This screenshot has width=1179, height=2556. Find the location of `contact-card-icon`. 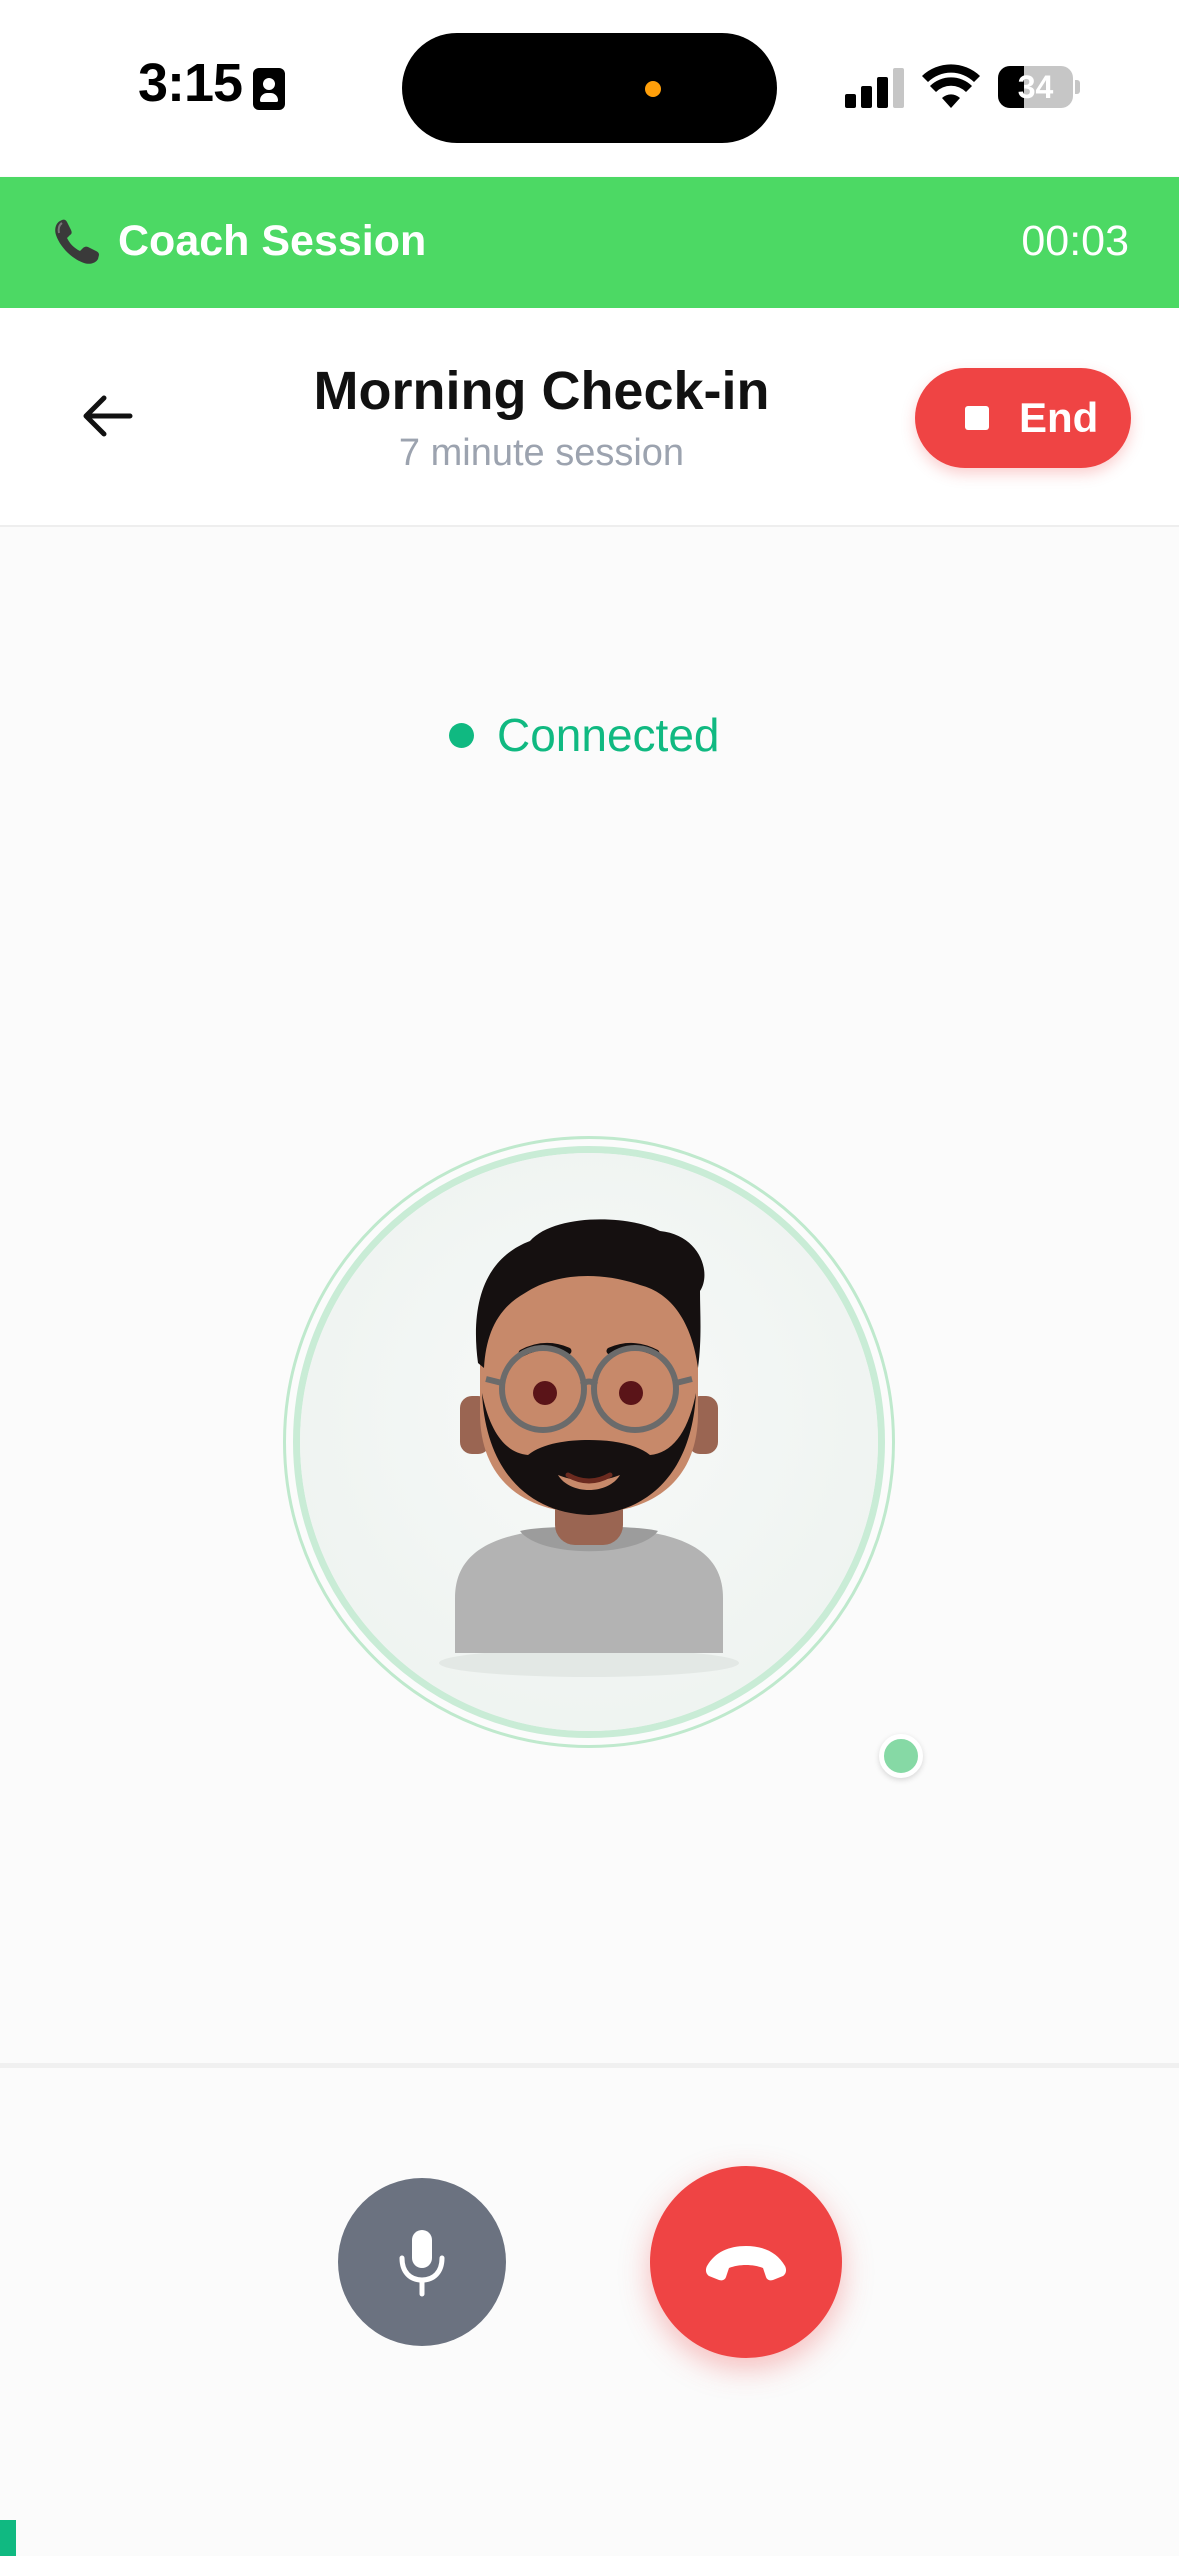

contact-card-icon is located at coordinates (269, 89).